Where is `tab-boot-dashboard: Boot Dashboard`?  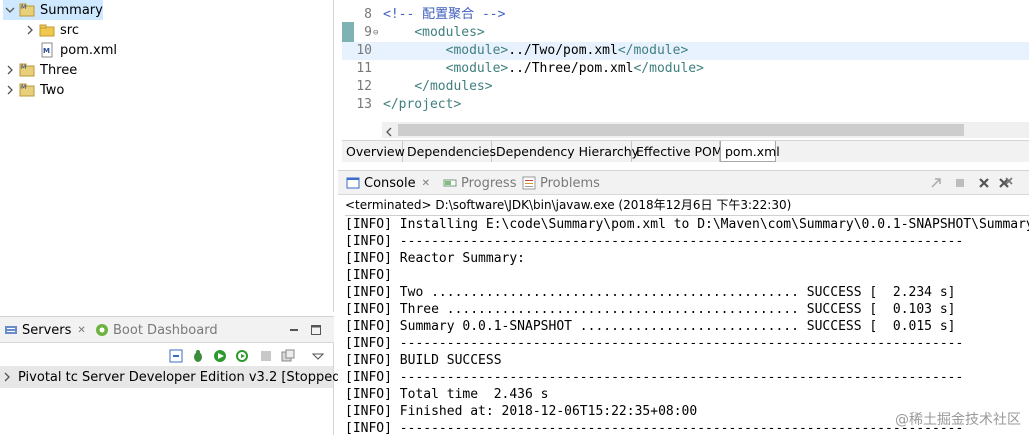
tab-boot-dashboard: Boot Dashboard is located at coordinates (156, 330).